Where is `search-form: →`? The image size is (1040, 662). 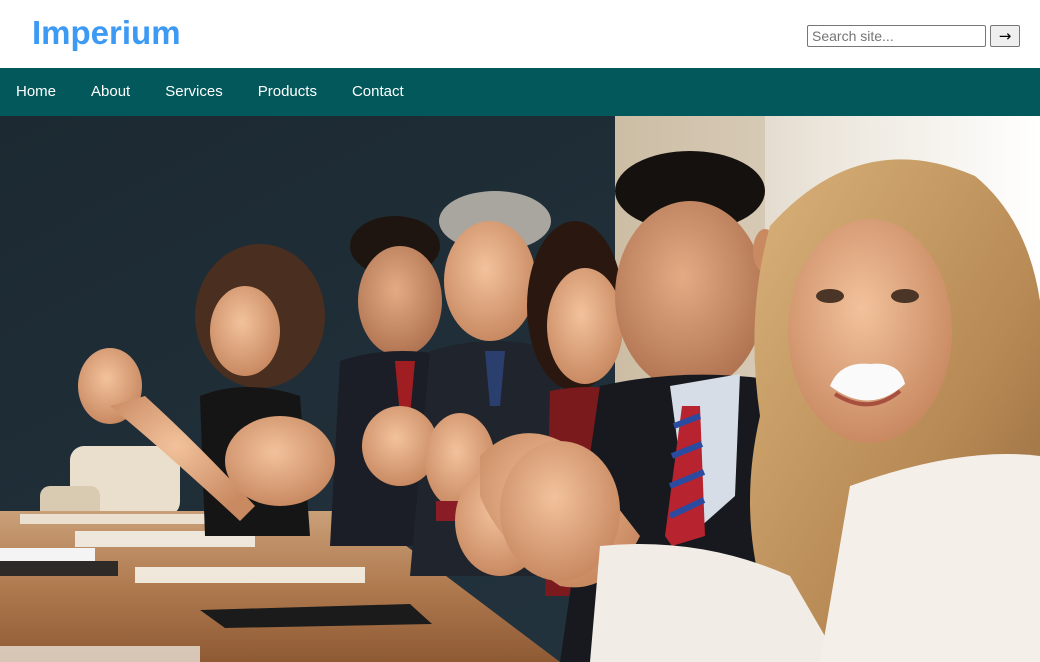
search-form: → is located at coordinates (913, 36).